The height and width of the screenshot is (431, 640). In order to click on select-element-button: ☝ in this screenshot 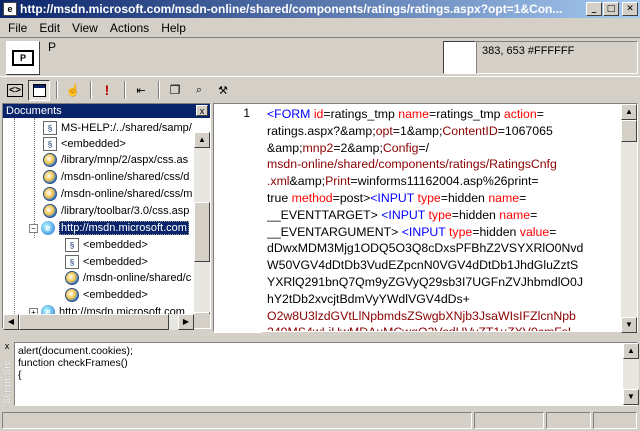, I will do `click(73, 90)`.